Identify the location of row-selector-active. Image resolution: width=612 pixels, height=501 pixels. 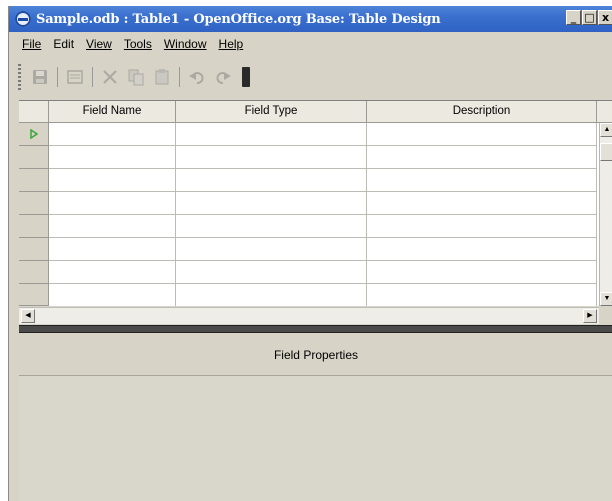
(34, 134).